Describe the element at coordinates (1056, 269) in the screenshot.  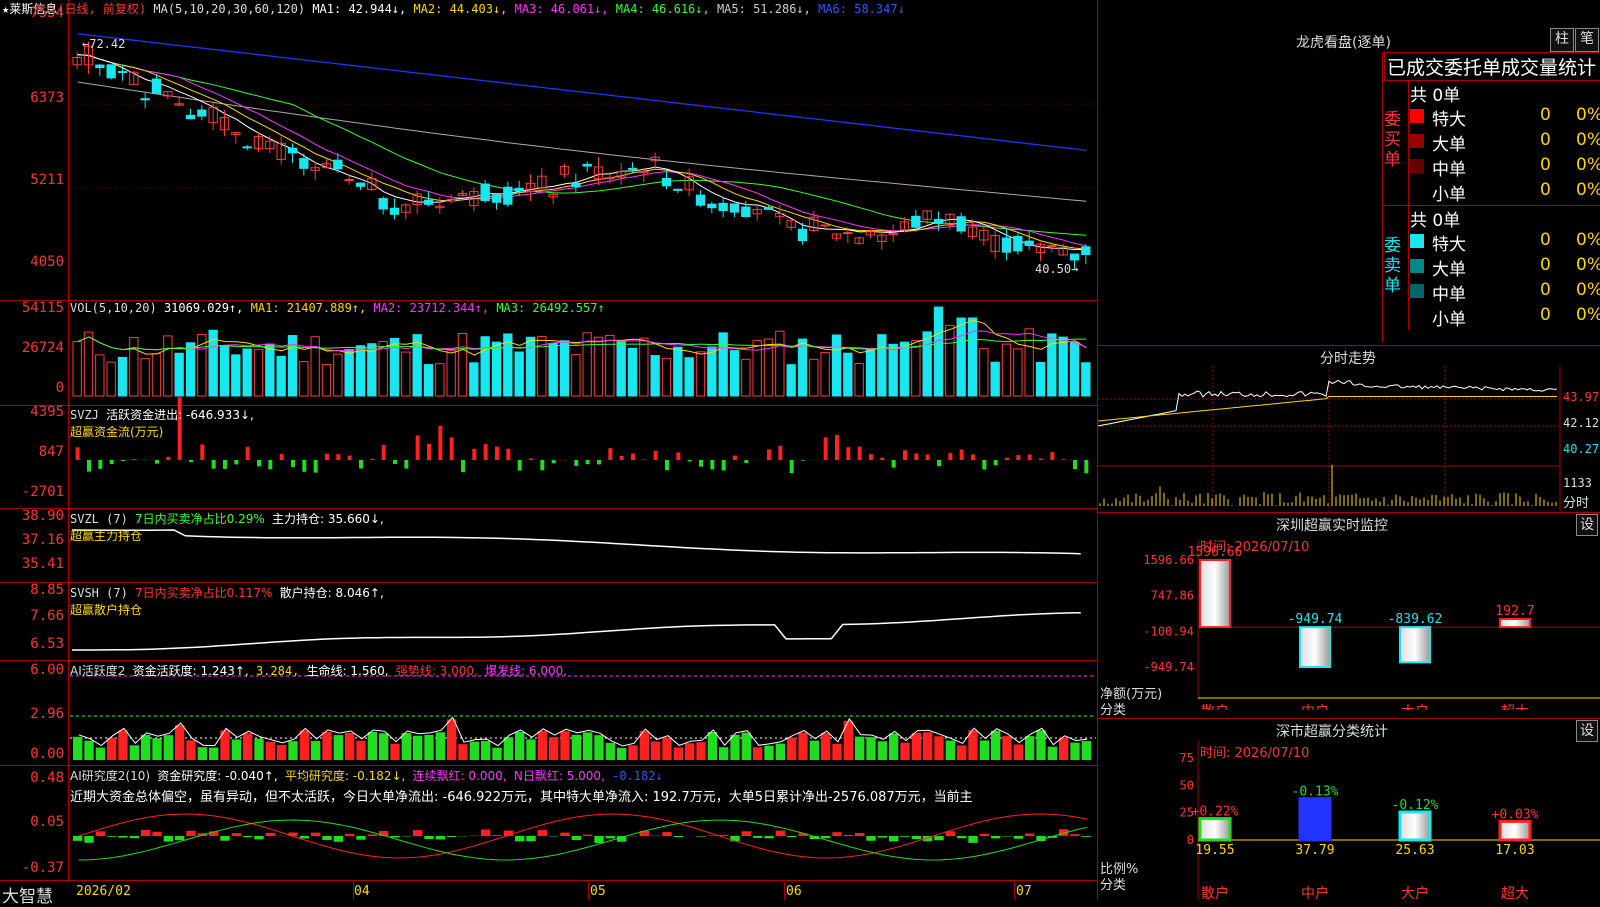
I see `low-price-label: 40.50→` at that location.